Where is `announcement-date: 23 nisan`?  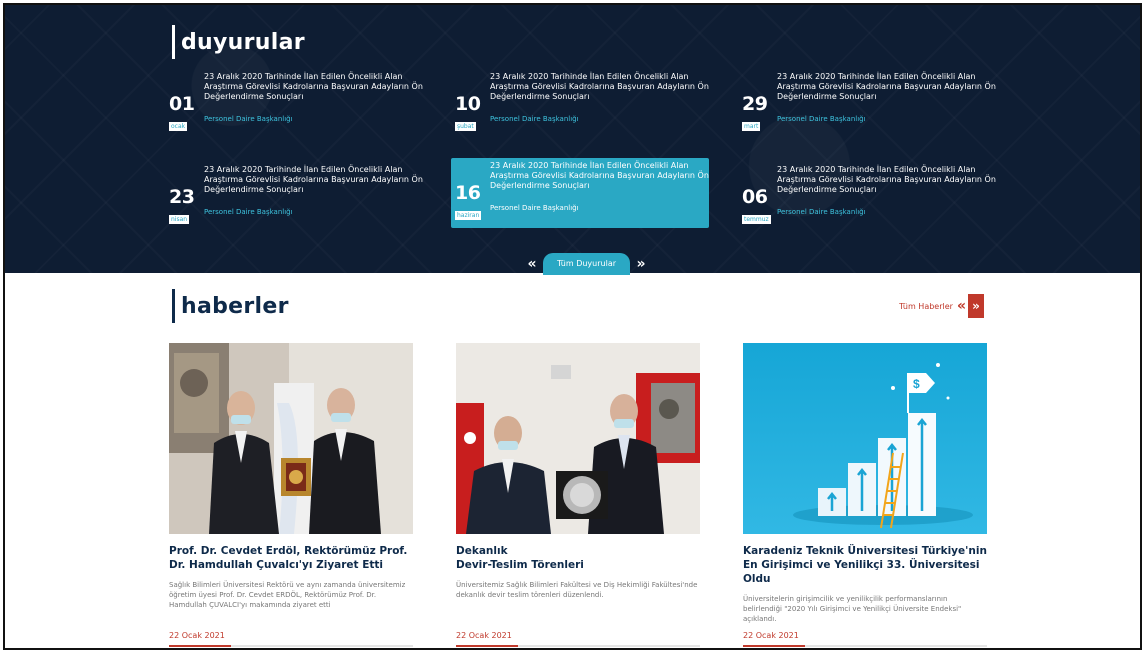 announcement-date: 23 nisan is located at coordinates (184, 206).